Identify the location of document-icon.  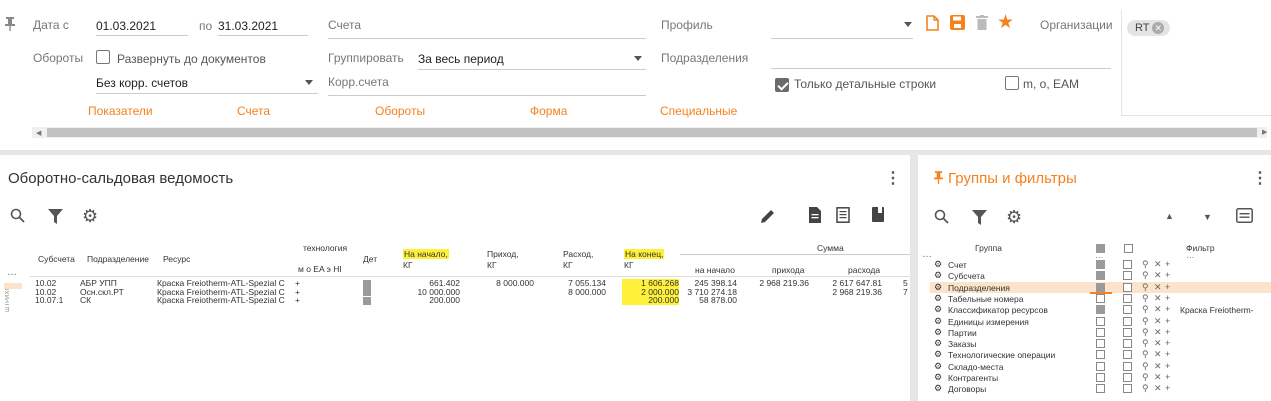
(815, 217).